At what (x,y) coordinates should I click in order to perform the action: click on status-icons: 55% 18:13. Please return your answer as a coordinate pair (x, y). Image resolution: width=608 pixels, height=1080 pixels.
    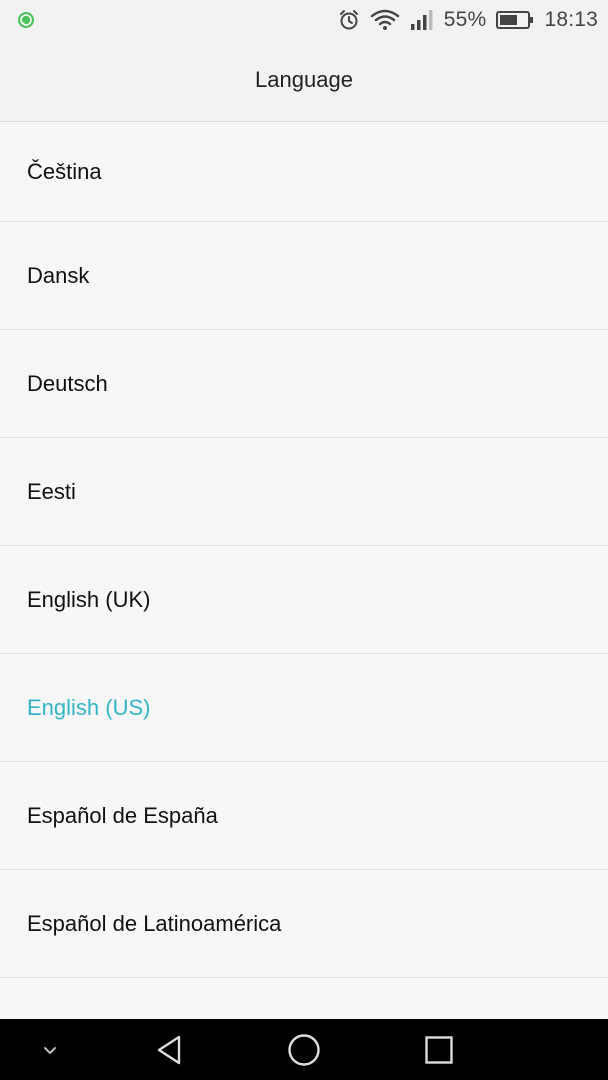
    Looking at the image, I should click on (468, 20).